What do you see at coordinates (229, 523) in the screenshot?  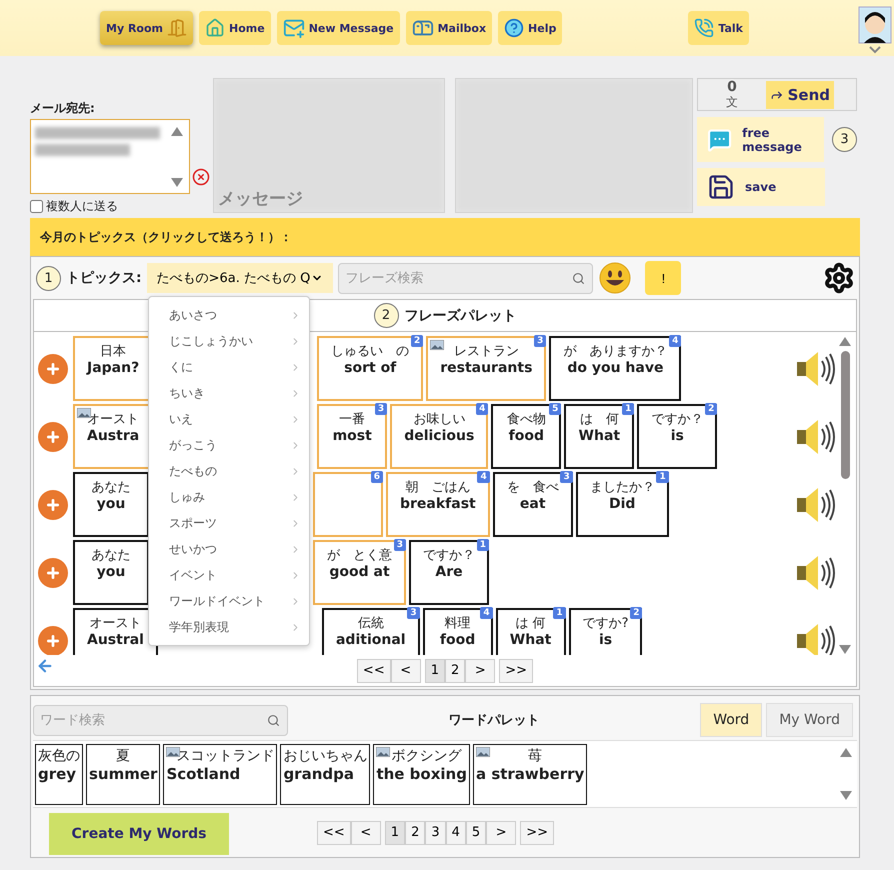 I see `menu-item: スポーツ` at bounding box center [229, 523].